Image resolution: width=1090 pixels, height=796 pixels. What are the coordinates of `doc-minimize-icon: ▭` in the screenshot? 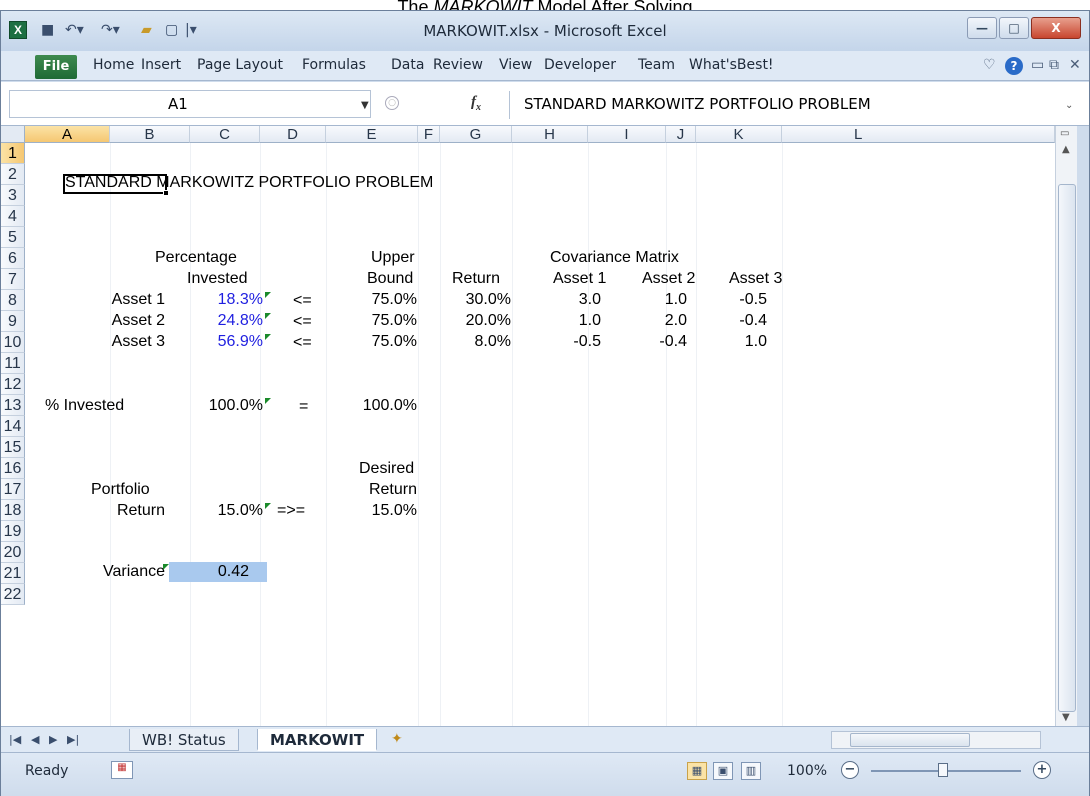 It's located at (1037, 65).